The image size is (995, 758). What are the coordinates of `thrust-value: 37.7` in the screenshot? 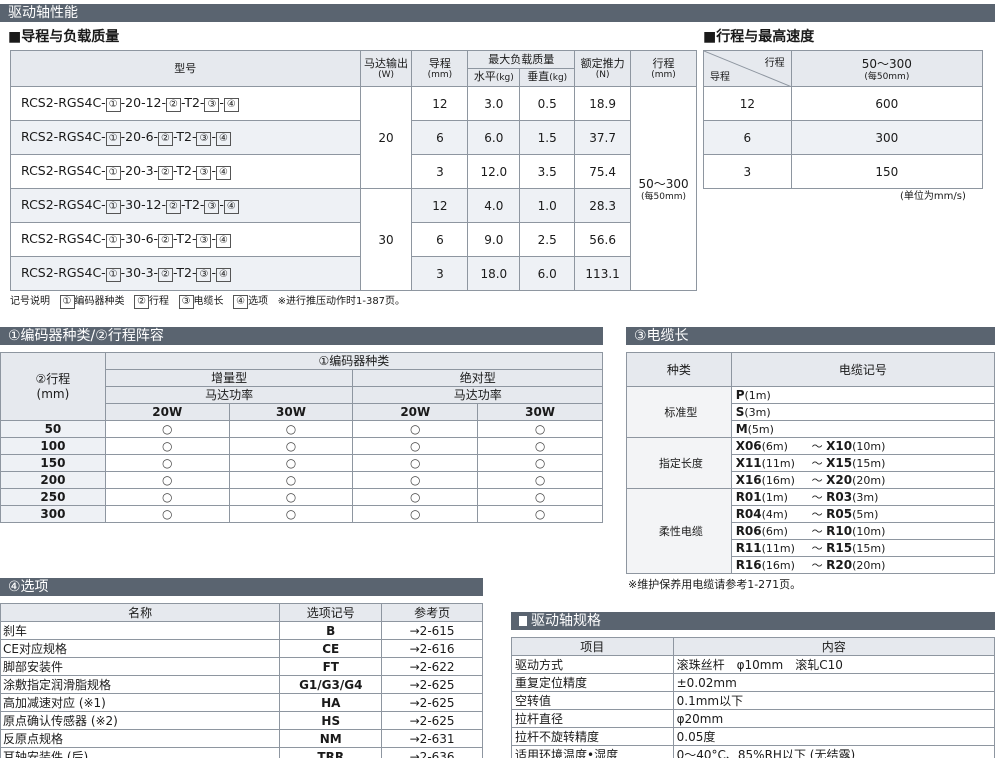 It's located at (603, 137).